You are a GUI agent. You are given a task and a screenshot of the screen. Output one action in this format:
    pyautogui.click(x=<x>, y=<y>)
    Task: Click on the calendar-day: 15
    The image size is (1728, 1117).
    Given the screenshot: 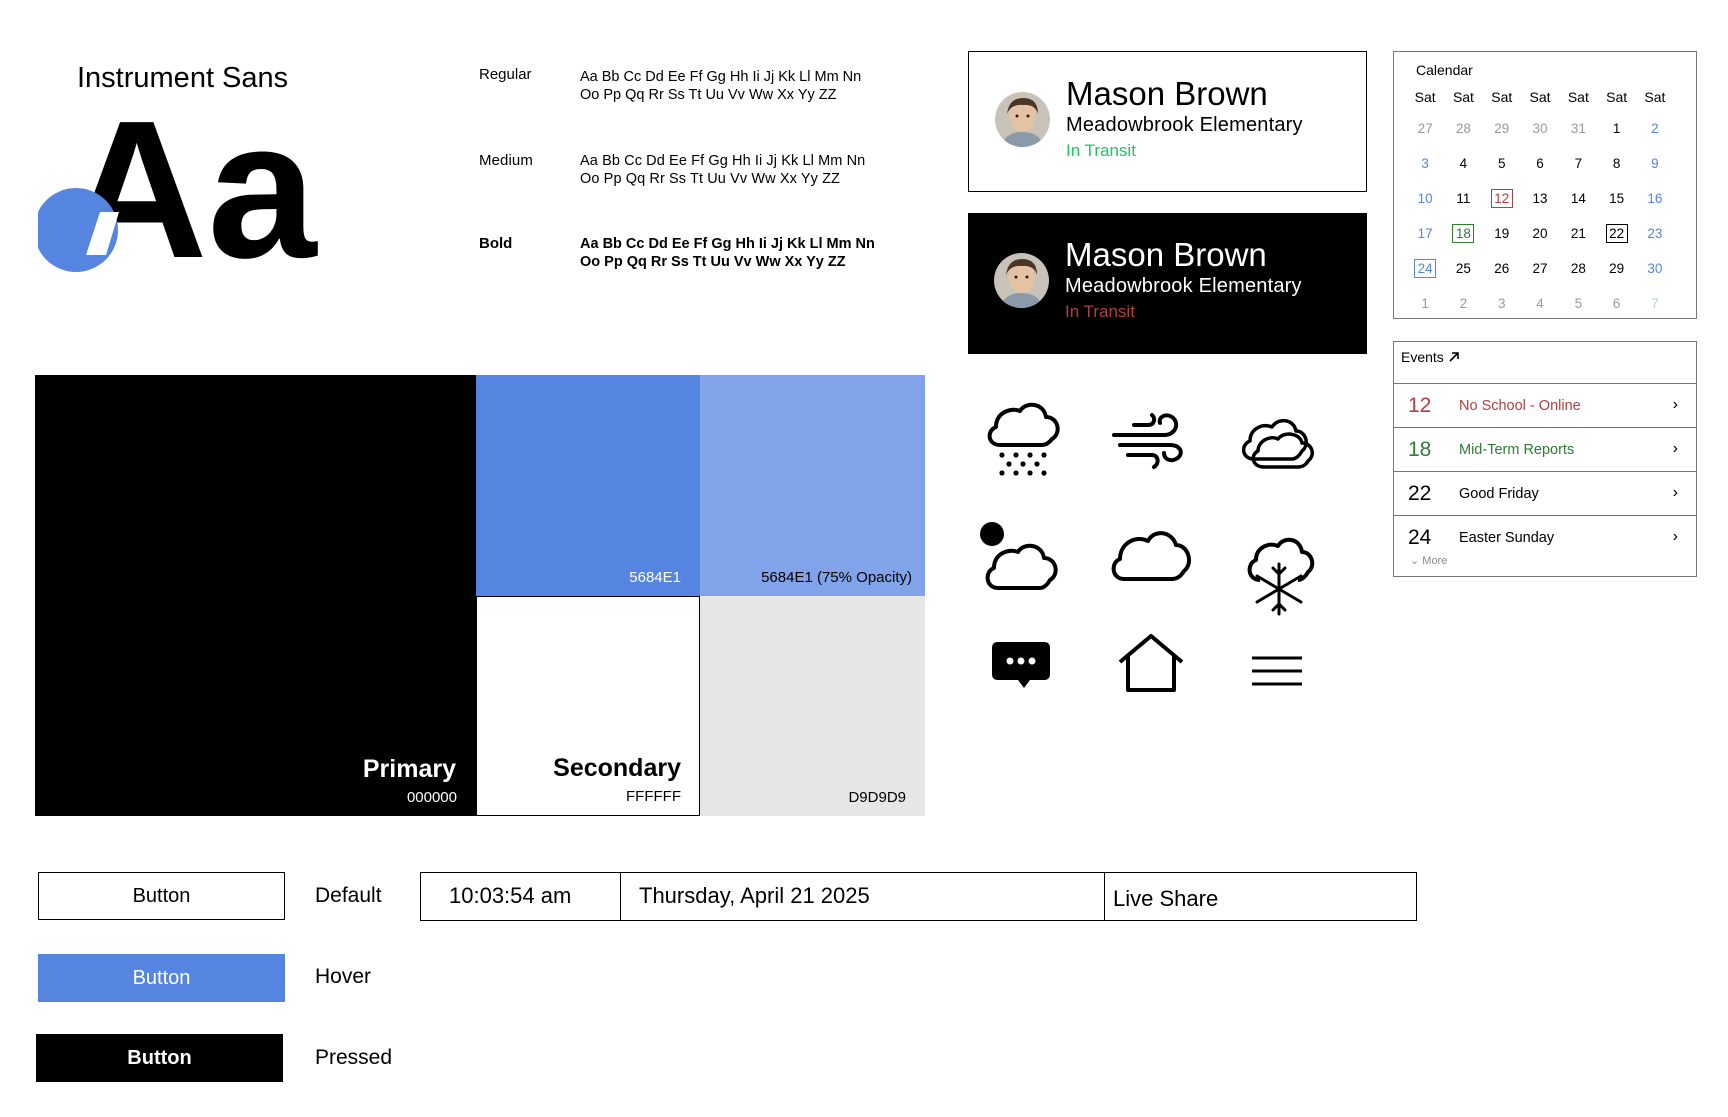 What is the action you would take?
    pyautogui.click(x=1616, y=198)
    